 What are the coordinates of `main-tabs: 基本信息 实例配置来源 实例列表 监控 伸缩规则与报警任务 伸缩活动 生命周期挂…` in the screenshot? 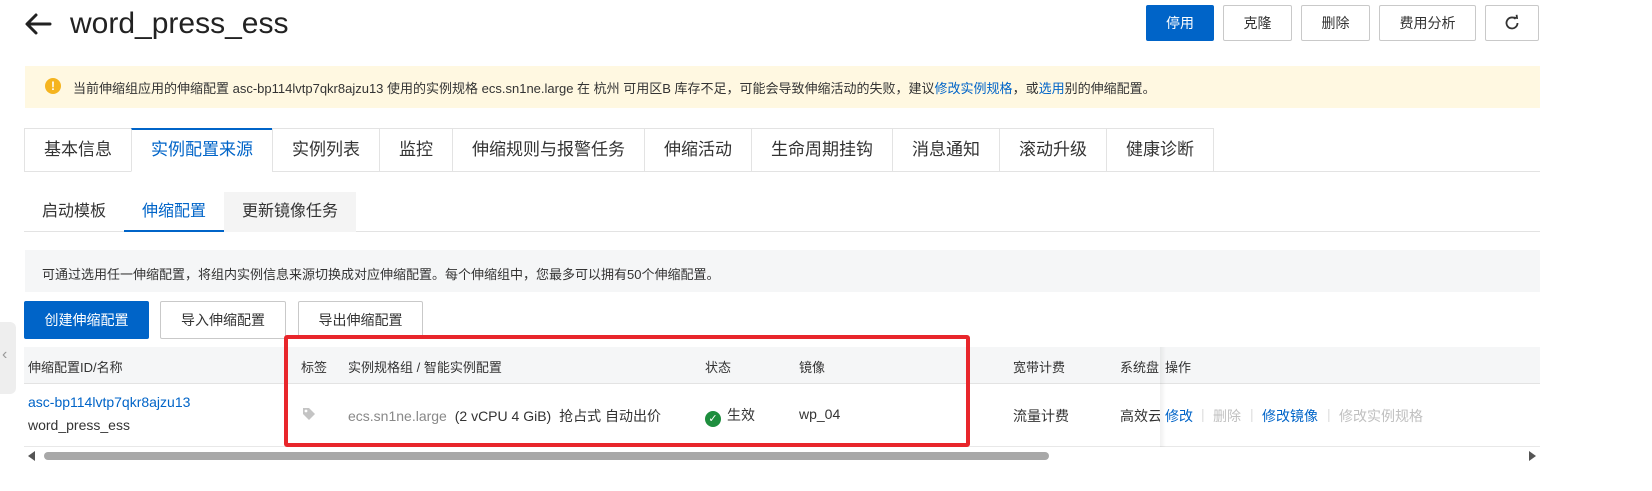 It's located at (619, 150).